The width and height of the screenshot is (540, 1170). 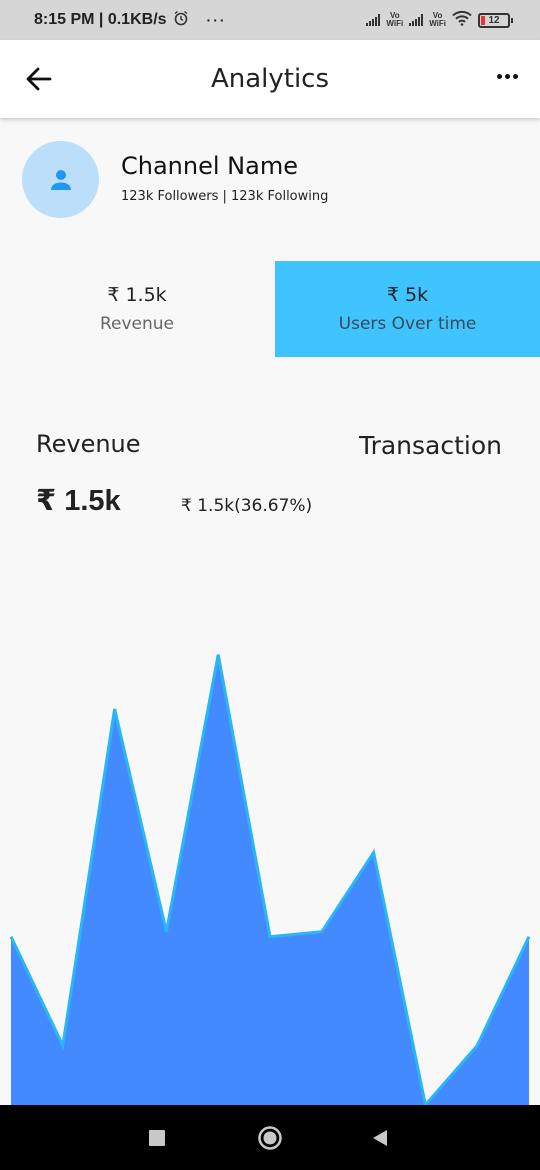 What do you see at coordinates (137, 295) in the screenshot?
I see `revenue-card-value: ₹ 1.5k` at bounding box center [137, 295].